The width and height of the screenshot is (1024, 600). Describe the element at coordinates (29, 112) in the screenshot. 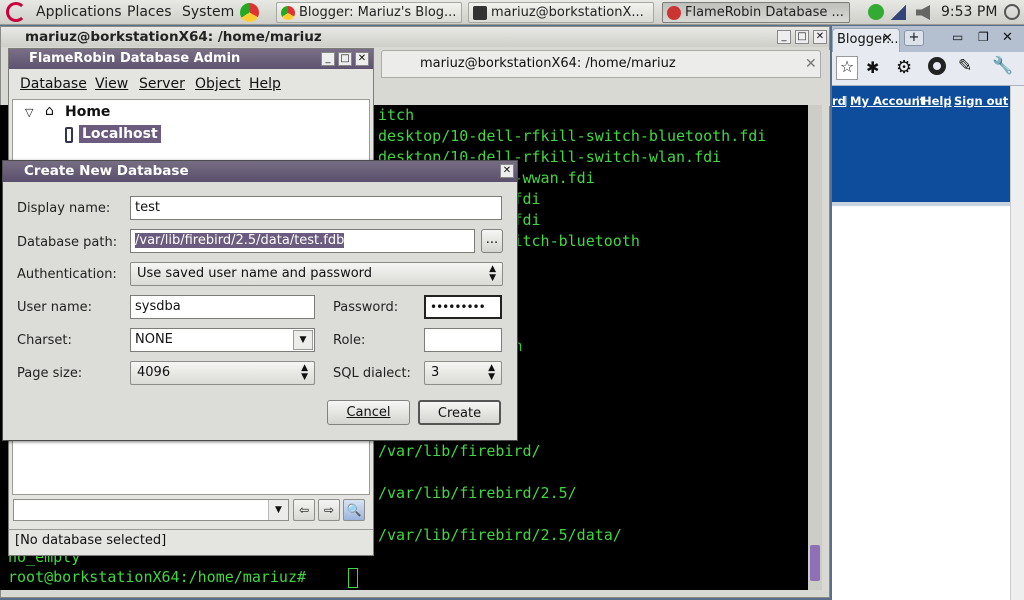

I see `expand-arrow-icon: ▽` at that location.